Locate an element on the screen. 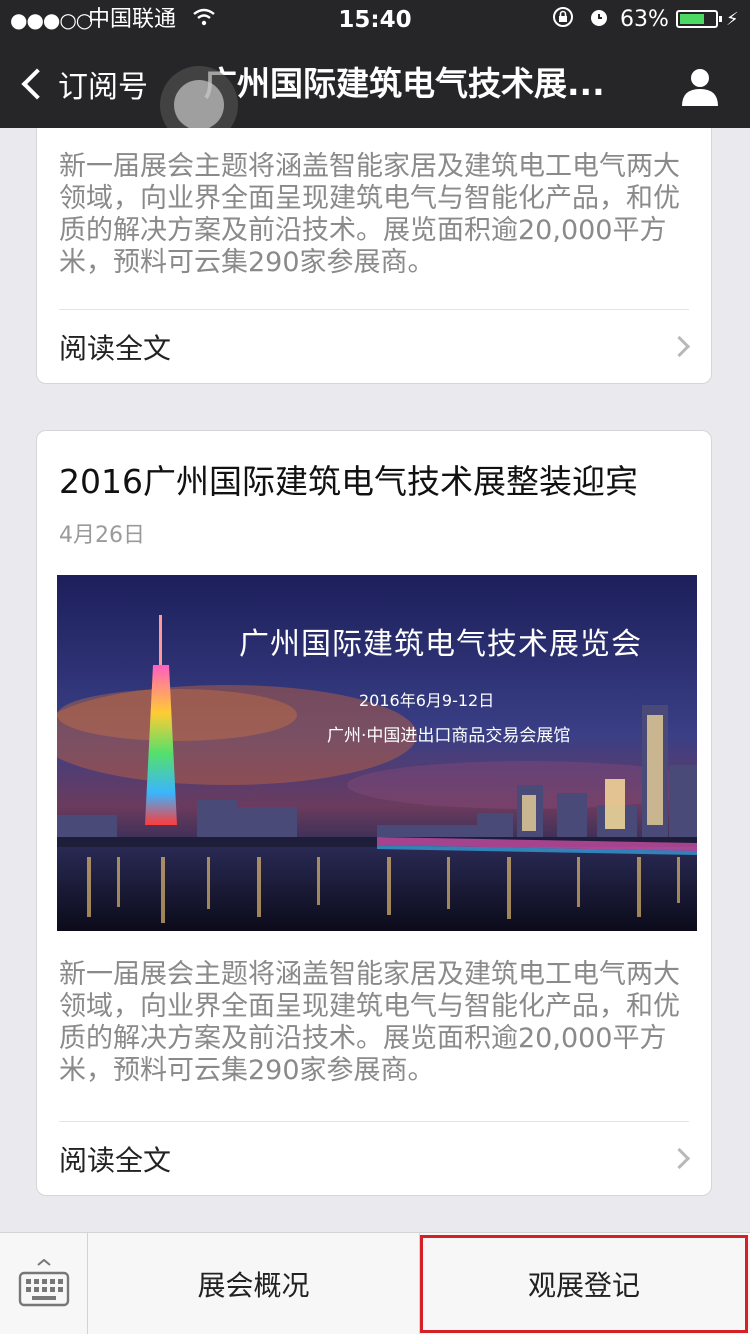  bottom-menu-bar: 展会概况 观展登记 is located at coordinates (375, 1283).